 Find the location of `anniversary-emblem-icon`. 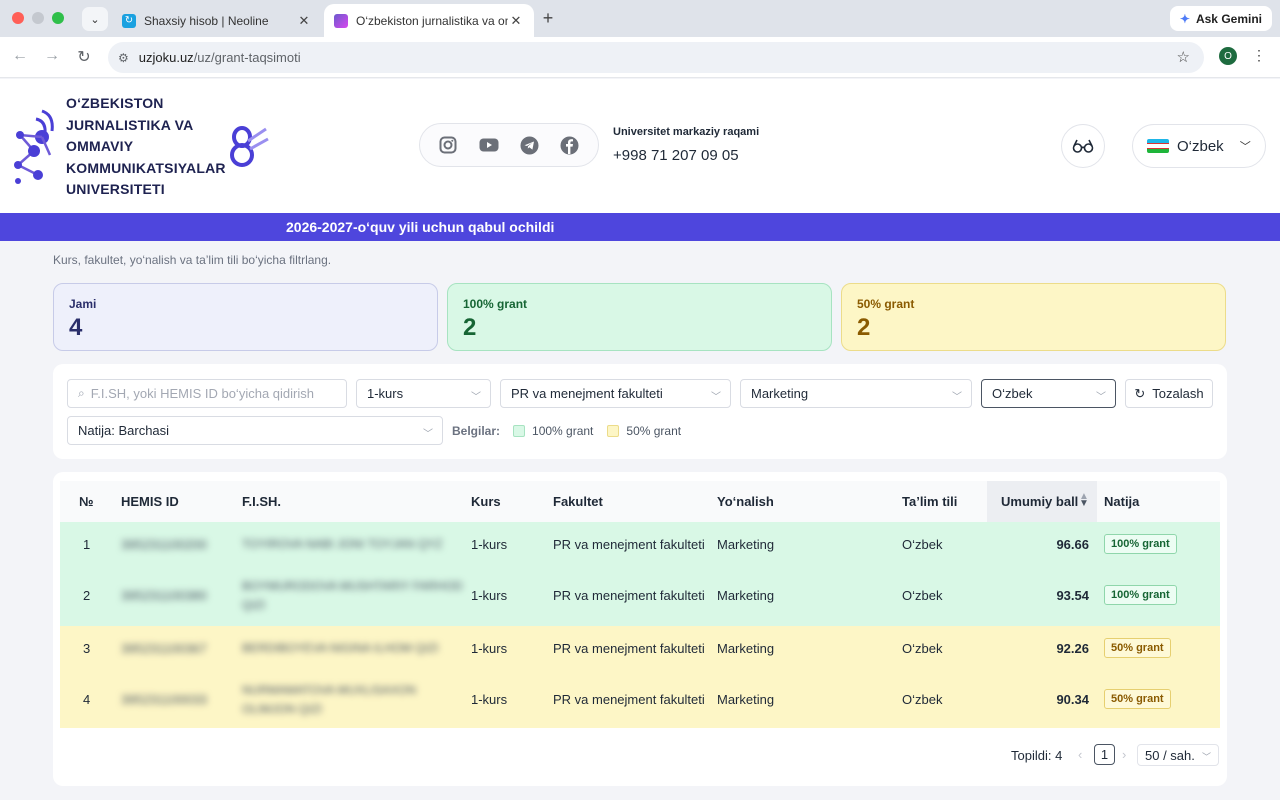

anniversary-emblem-icon is located at coordinates (249, 146).